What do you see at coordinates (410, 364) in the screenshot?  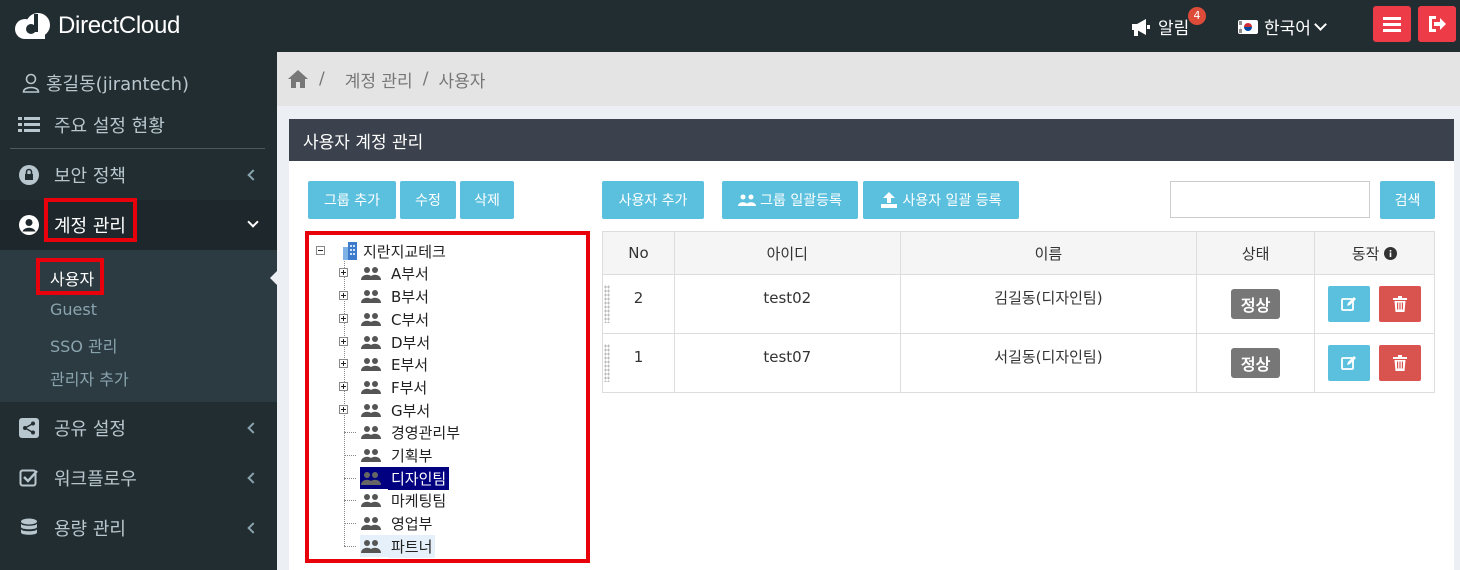 I see `tree-node-label: E부서` at bounding box center [410, 364].